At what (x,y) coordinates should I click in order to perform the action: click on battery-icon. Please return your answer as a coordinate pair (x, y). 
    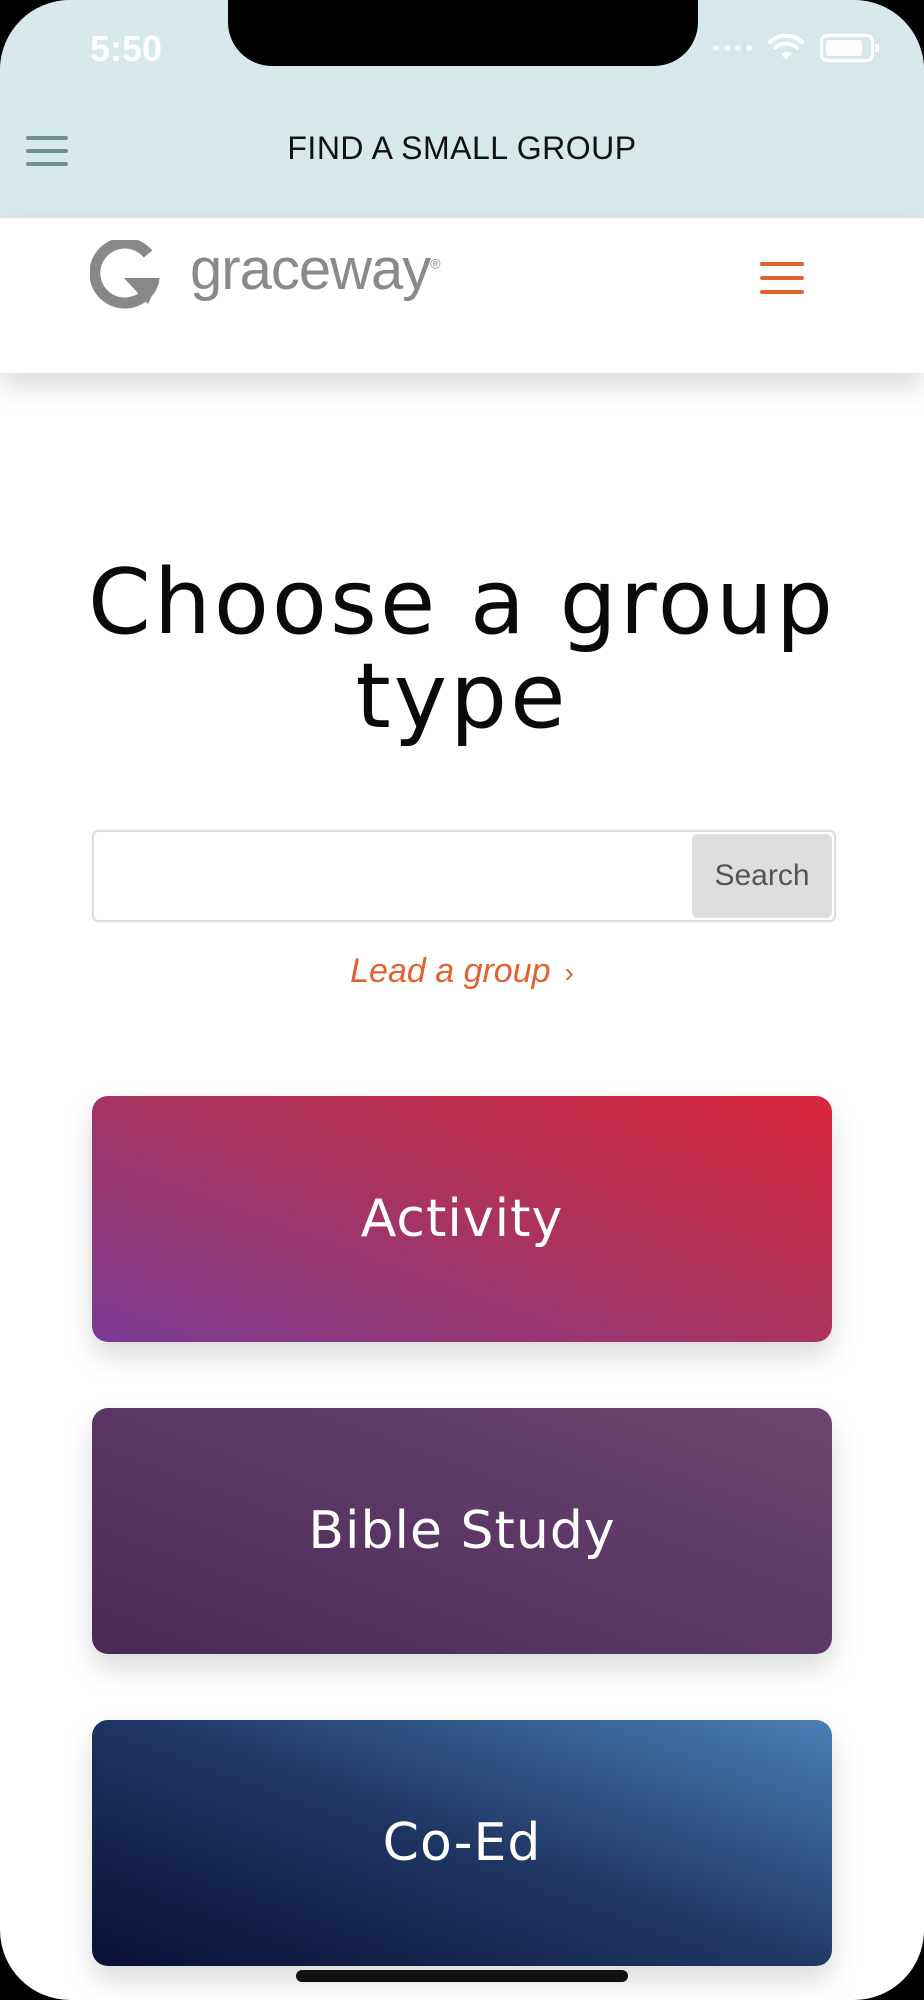
    Looking at the image, I should click on (849, 48).